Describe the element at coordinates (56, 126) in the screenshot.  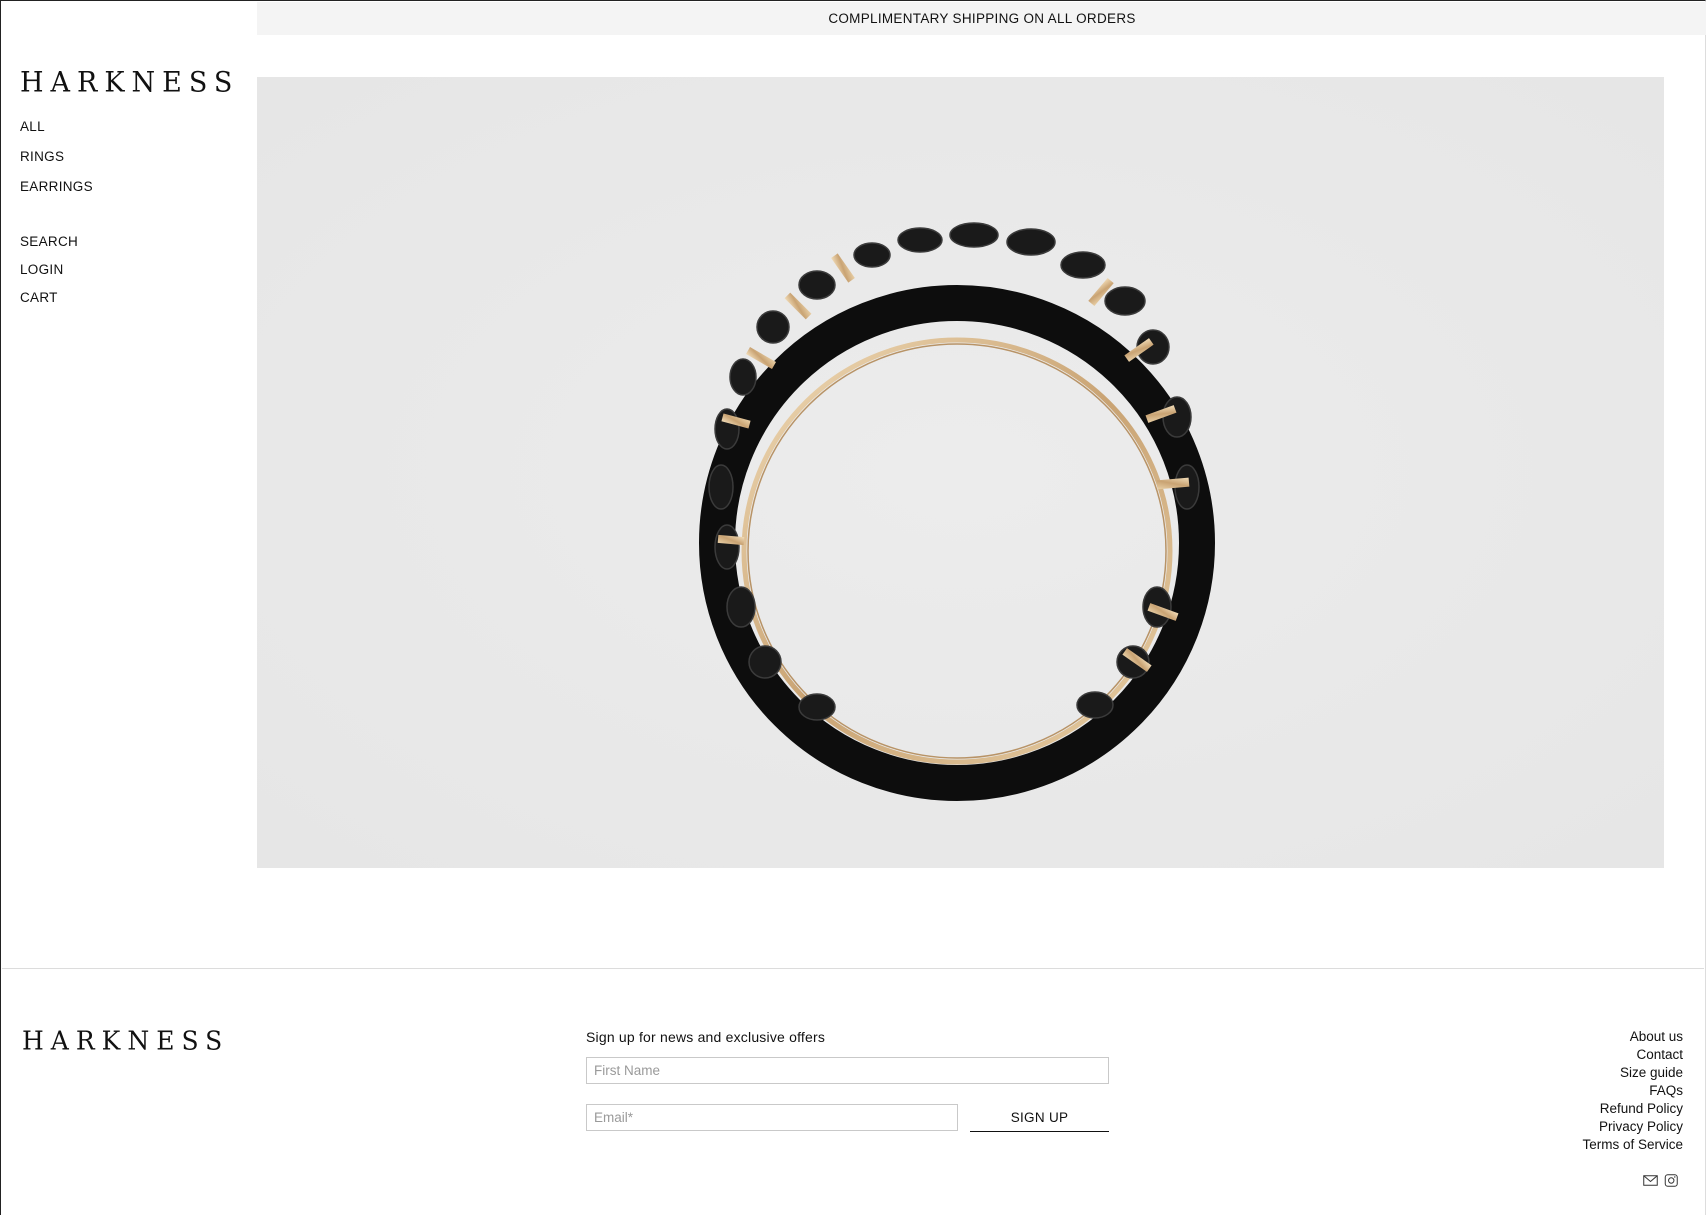
I see `nav-item-all: ALL` at that location.